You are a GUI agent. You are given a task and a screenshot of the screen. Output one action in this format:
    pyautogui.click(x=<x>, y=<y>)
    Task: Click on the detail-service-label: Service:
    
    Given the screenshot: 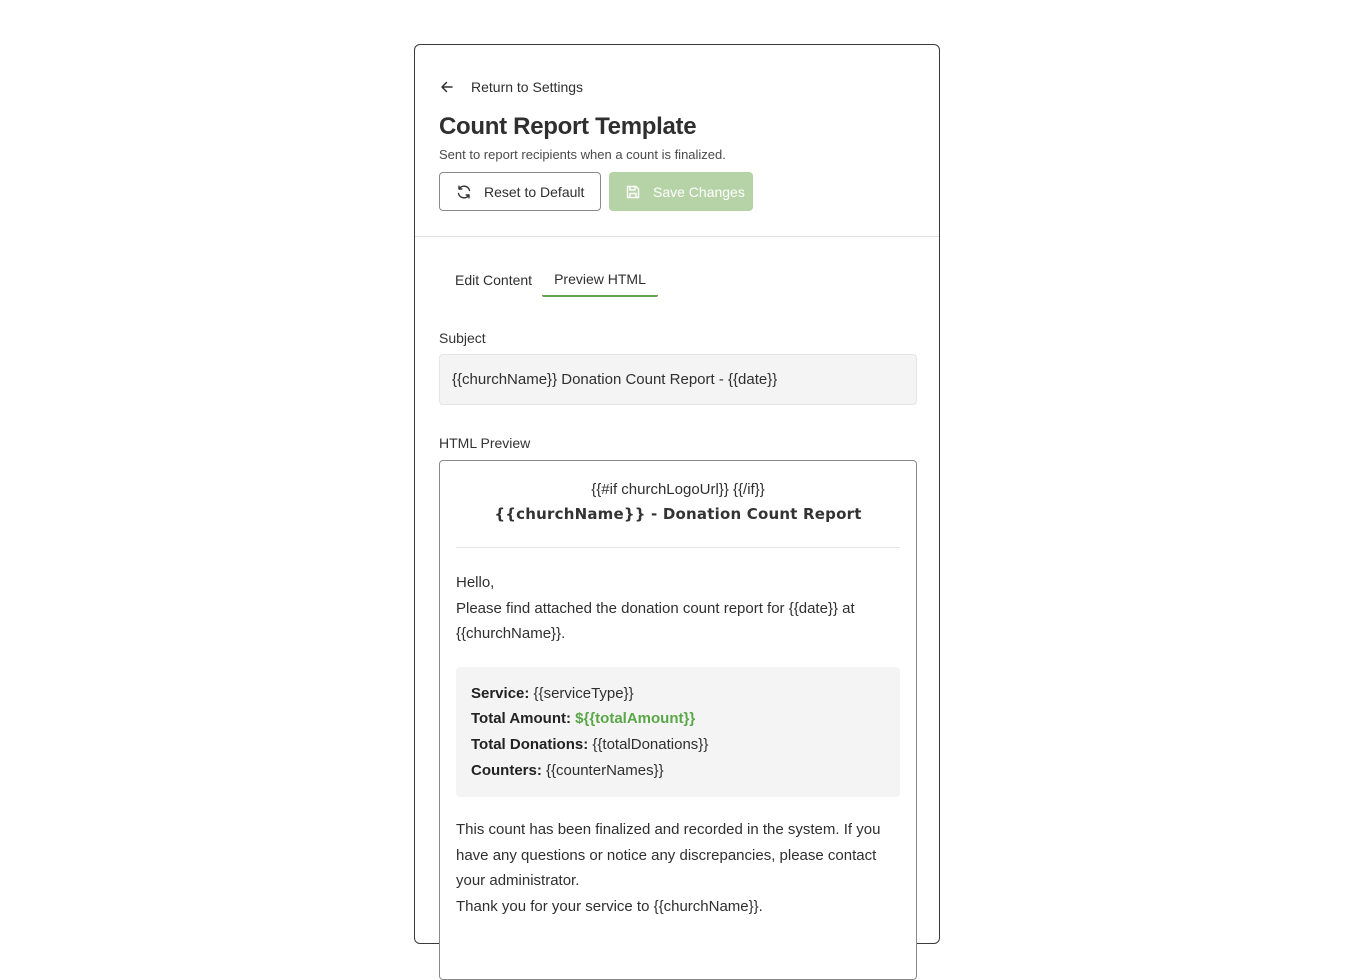 What is the action you would take?
    pyautogui.click(x=500, y=693)
    